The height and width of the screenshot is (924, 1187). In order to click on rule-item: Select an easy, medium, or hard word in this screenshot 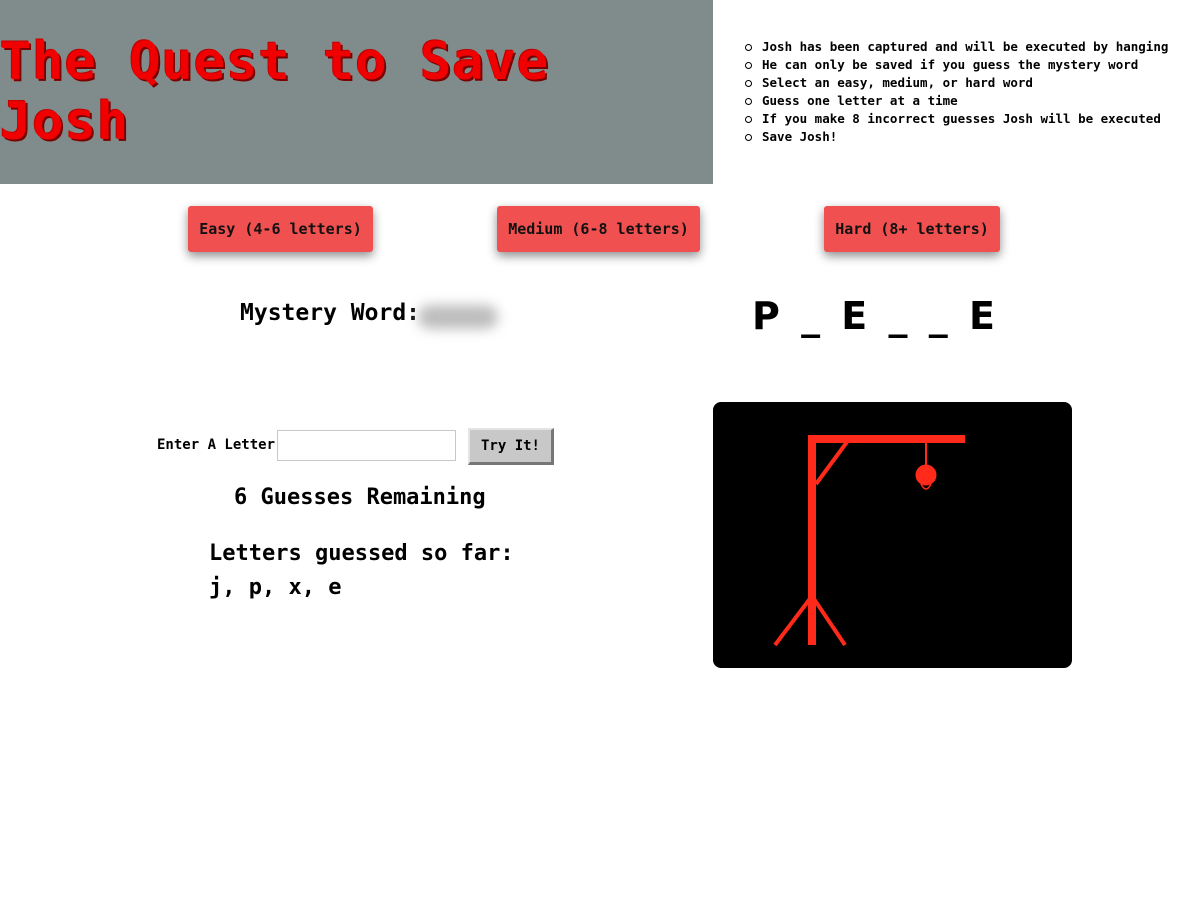, I will do `click(960, 83)`.